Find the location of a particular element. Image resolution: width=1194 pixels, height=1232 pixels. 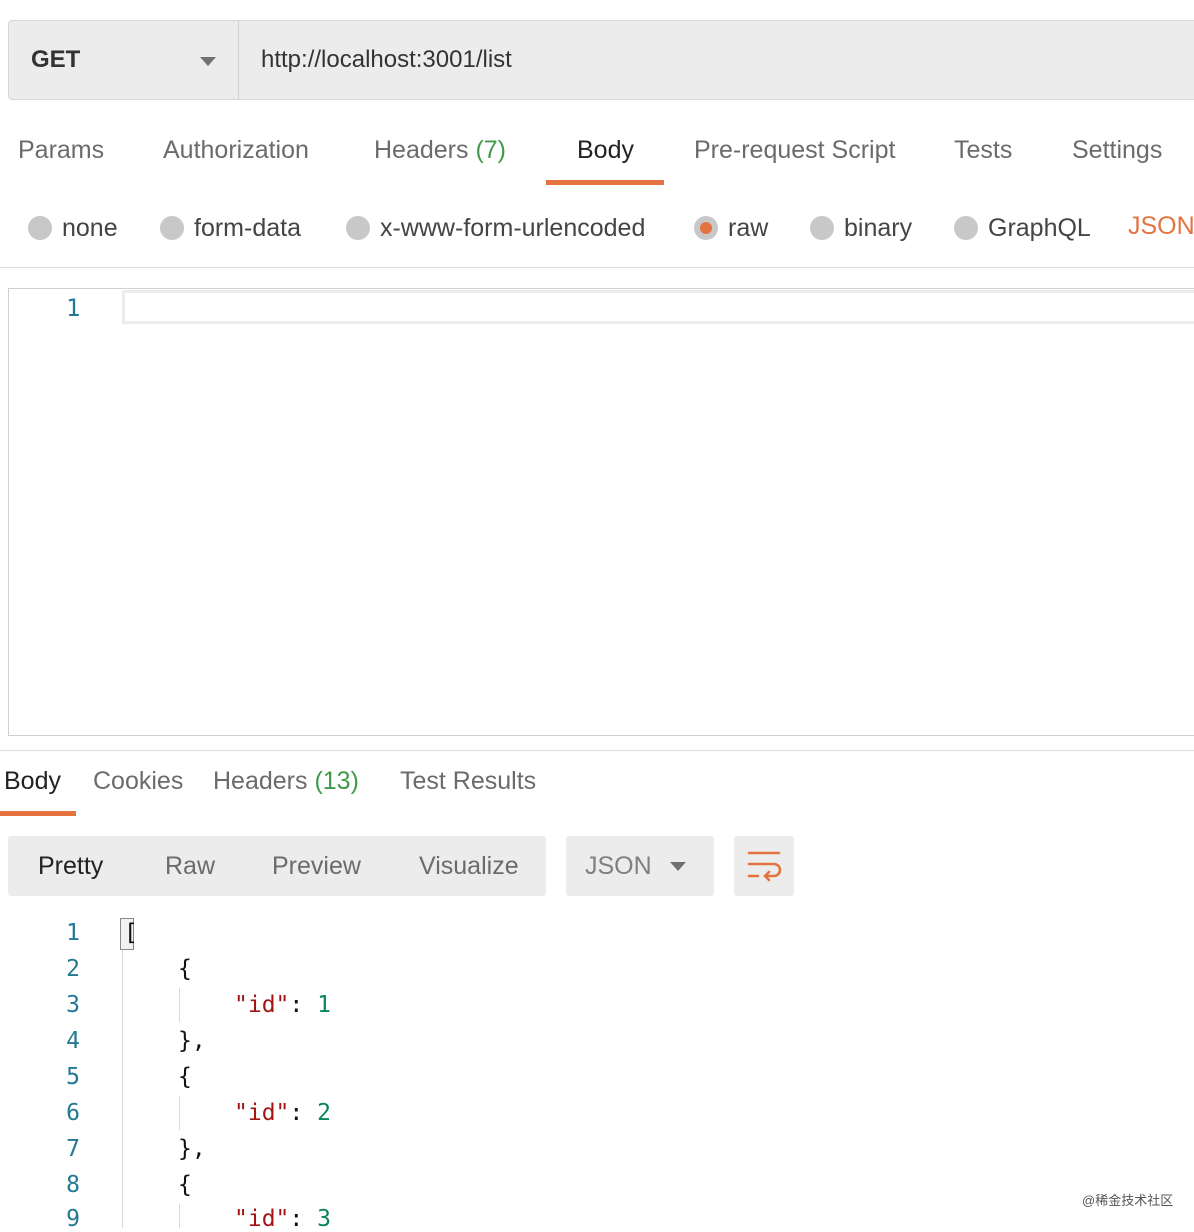

radio-circle-selected is located at coordinates (706, 228).